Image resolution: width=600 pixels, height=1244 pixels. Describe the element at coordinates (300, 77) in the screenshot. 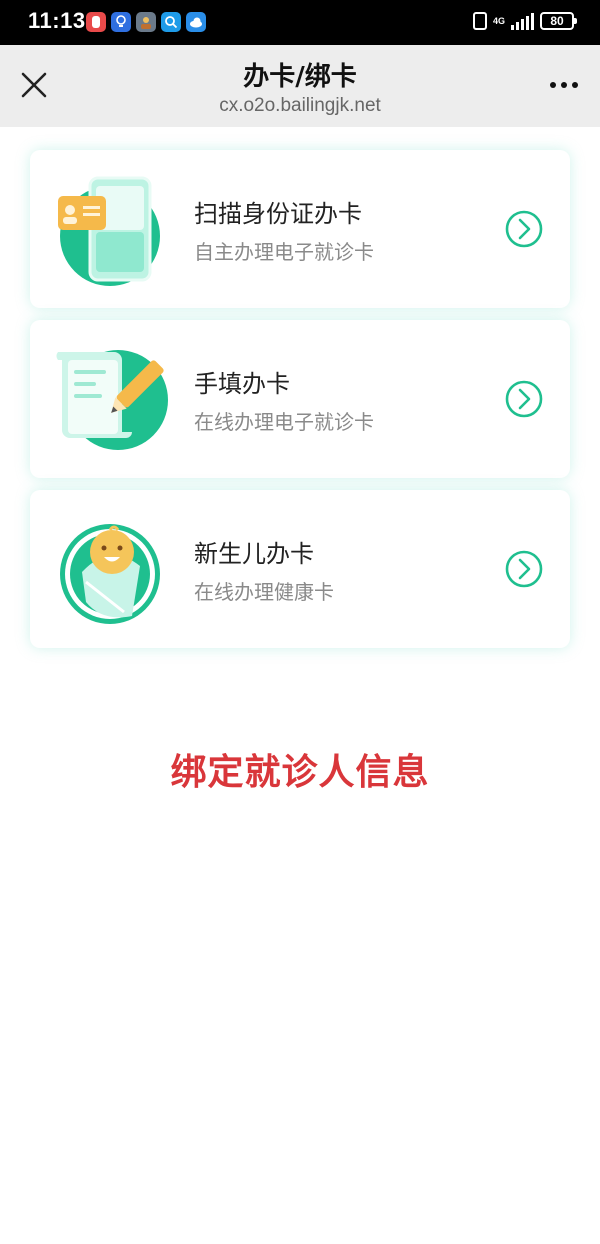

I see `page-title: 办卡/绑卡` at that location.